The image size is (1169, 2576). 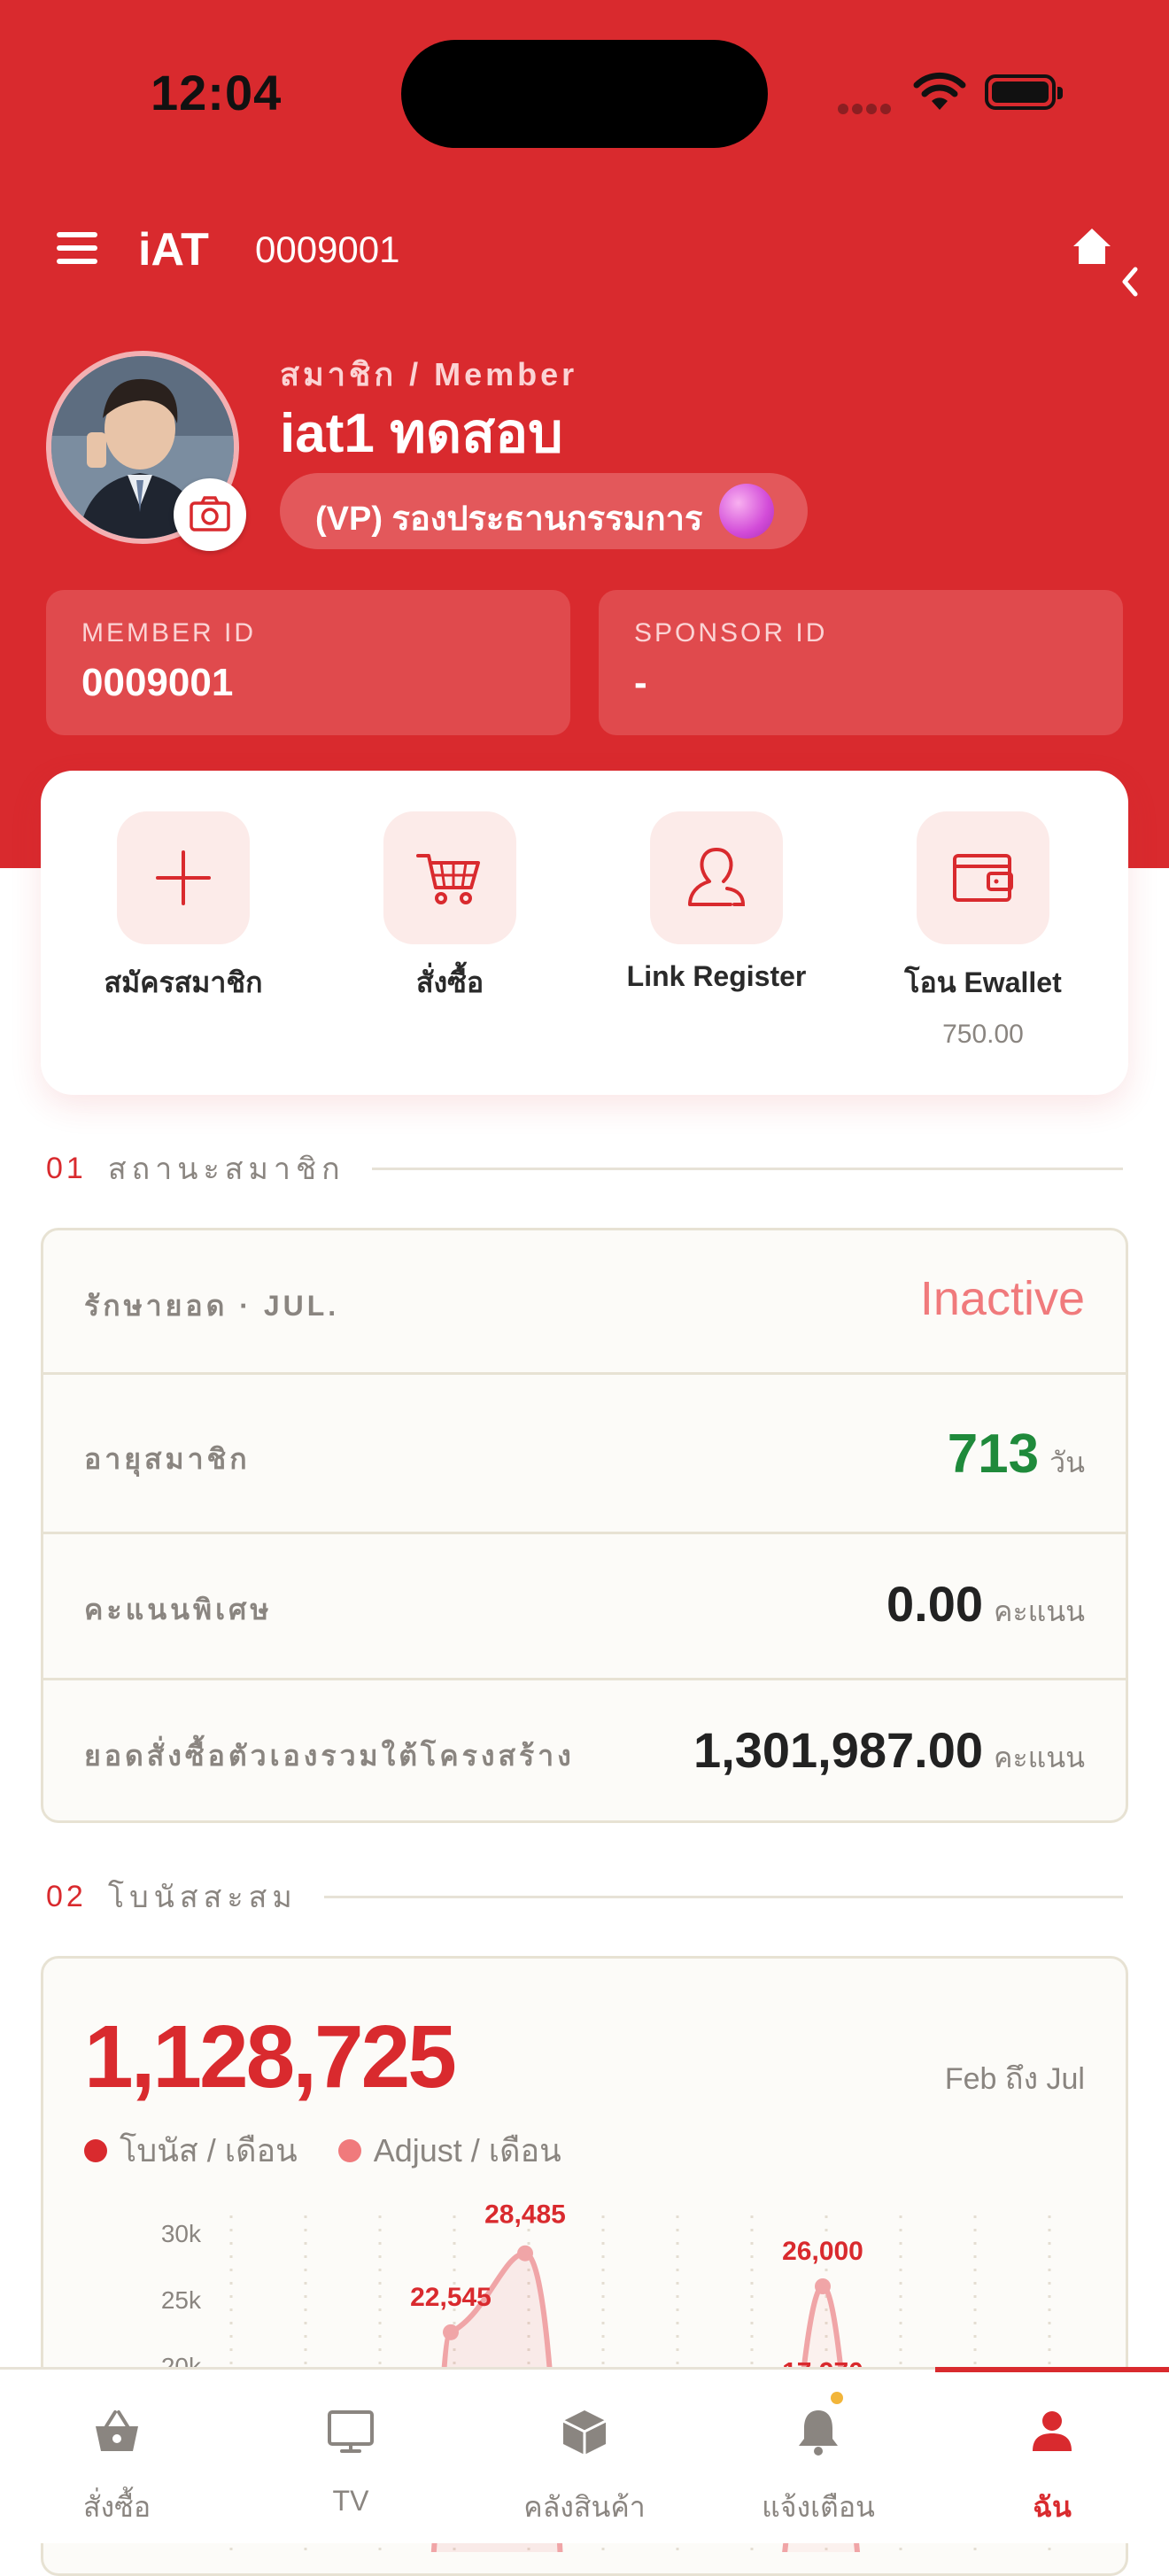 What do you see at coordinates (584, 1454) in the screenshot?
I see `status-row-membership-age: อายุสมาชิก 713 วัน` at bounding box center [584, 1454].